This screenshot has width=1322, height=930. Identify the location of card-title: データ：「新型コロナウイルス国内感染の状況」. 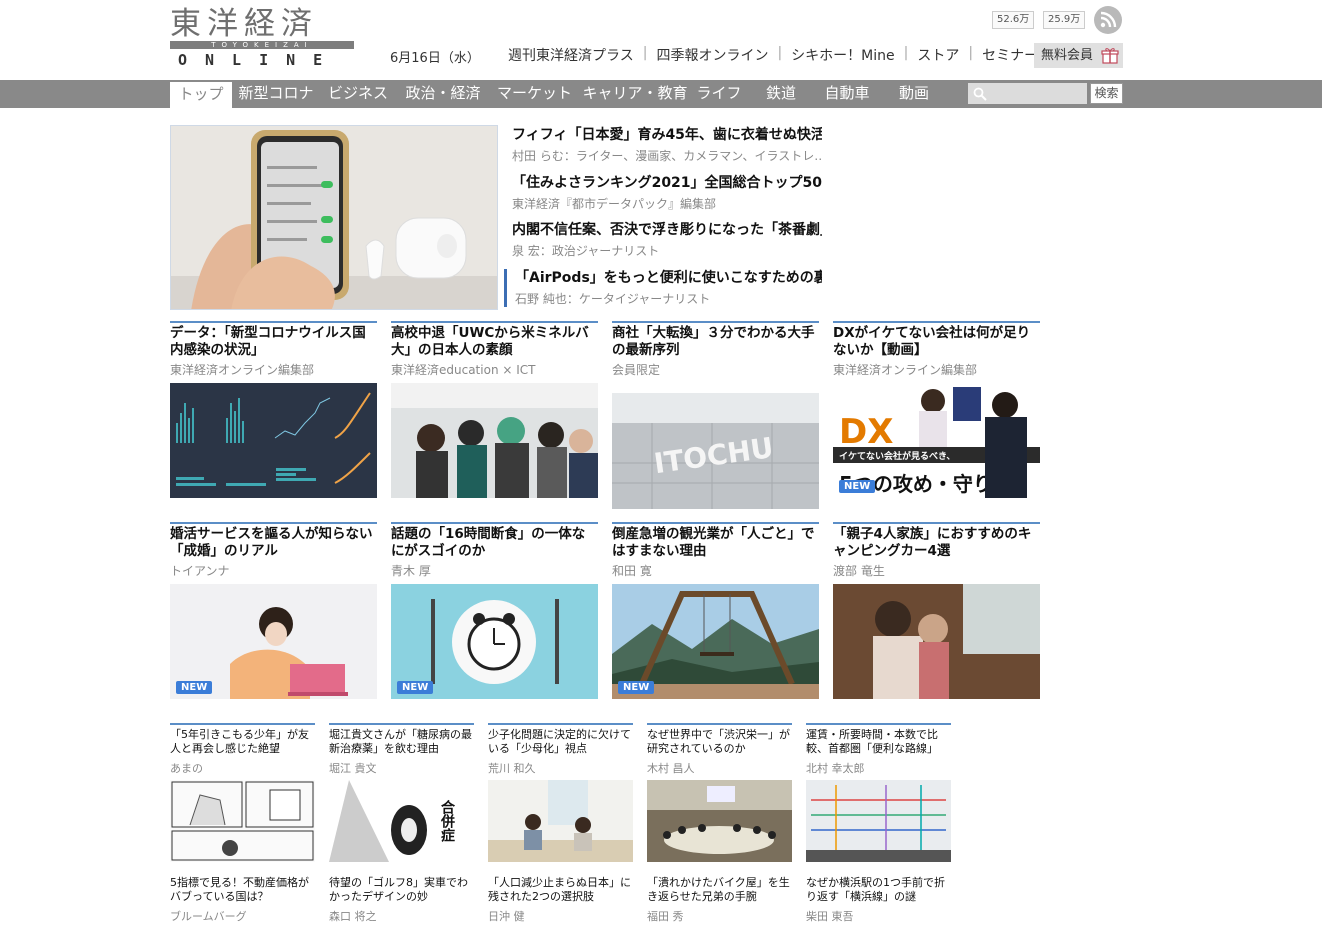
(273, 342).